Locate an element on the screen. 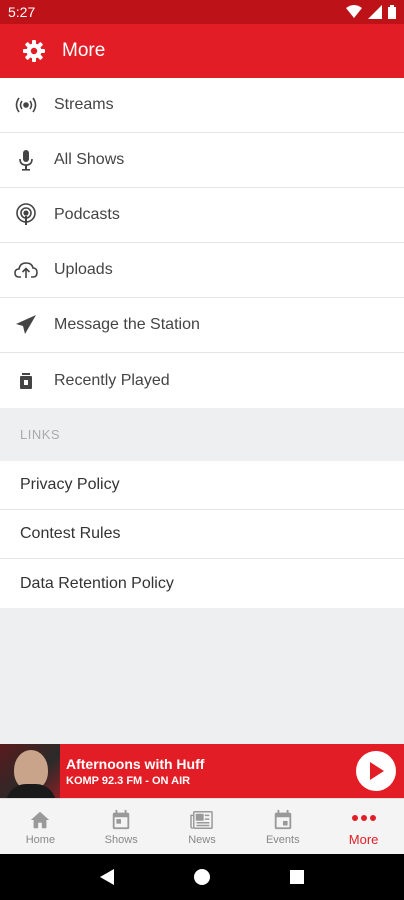 The image size is (404, 900). status-icons is located at coordinates (371, 12).